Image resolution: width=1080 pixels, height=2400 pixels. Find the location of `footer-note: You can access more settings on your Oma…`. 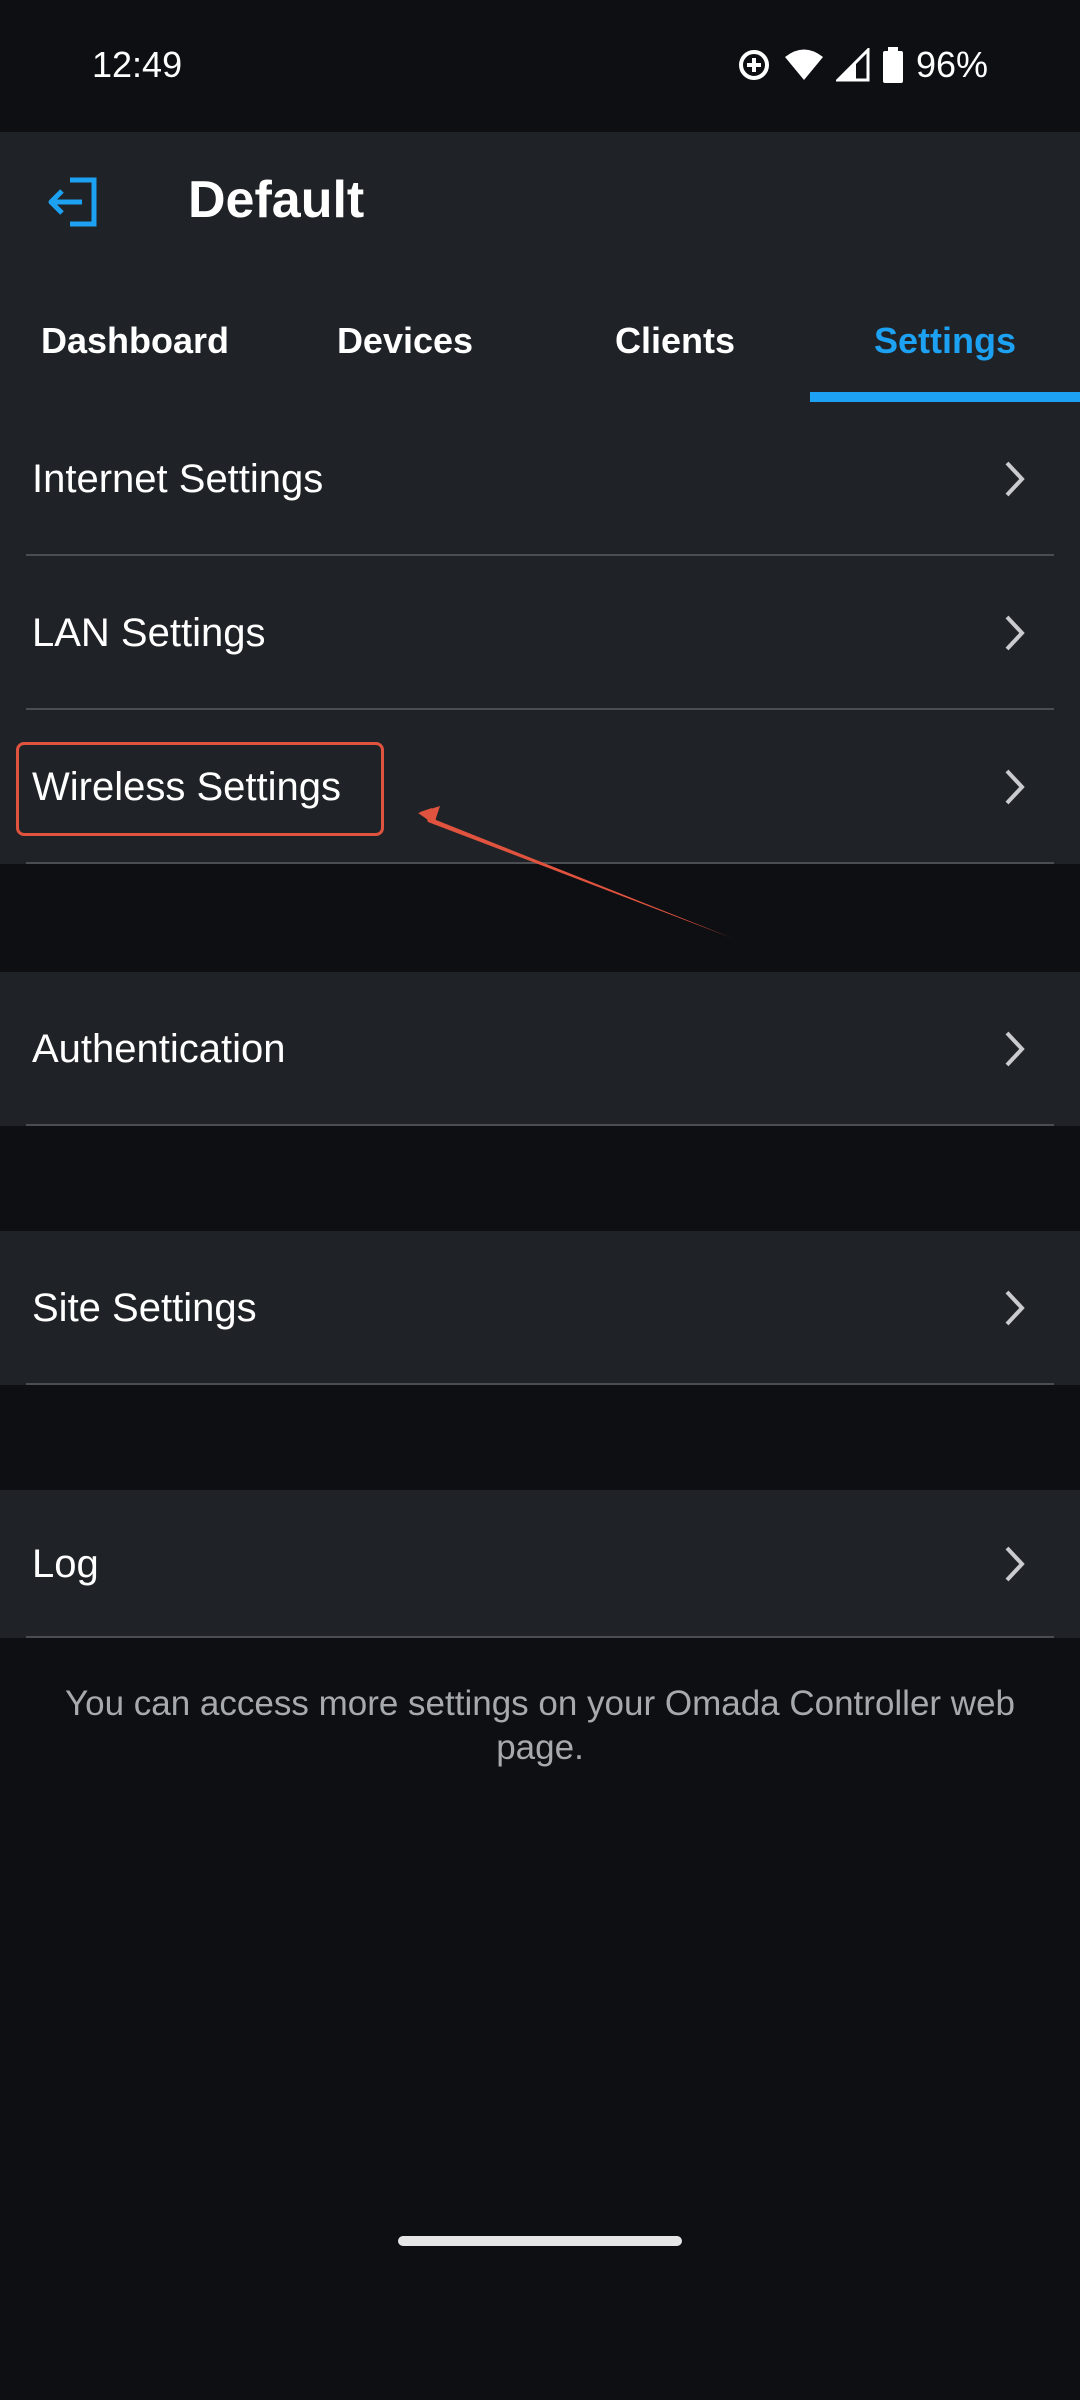

footer-note: You can access more settings on your Oma… is located at coordinates (540, 1725).